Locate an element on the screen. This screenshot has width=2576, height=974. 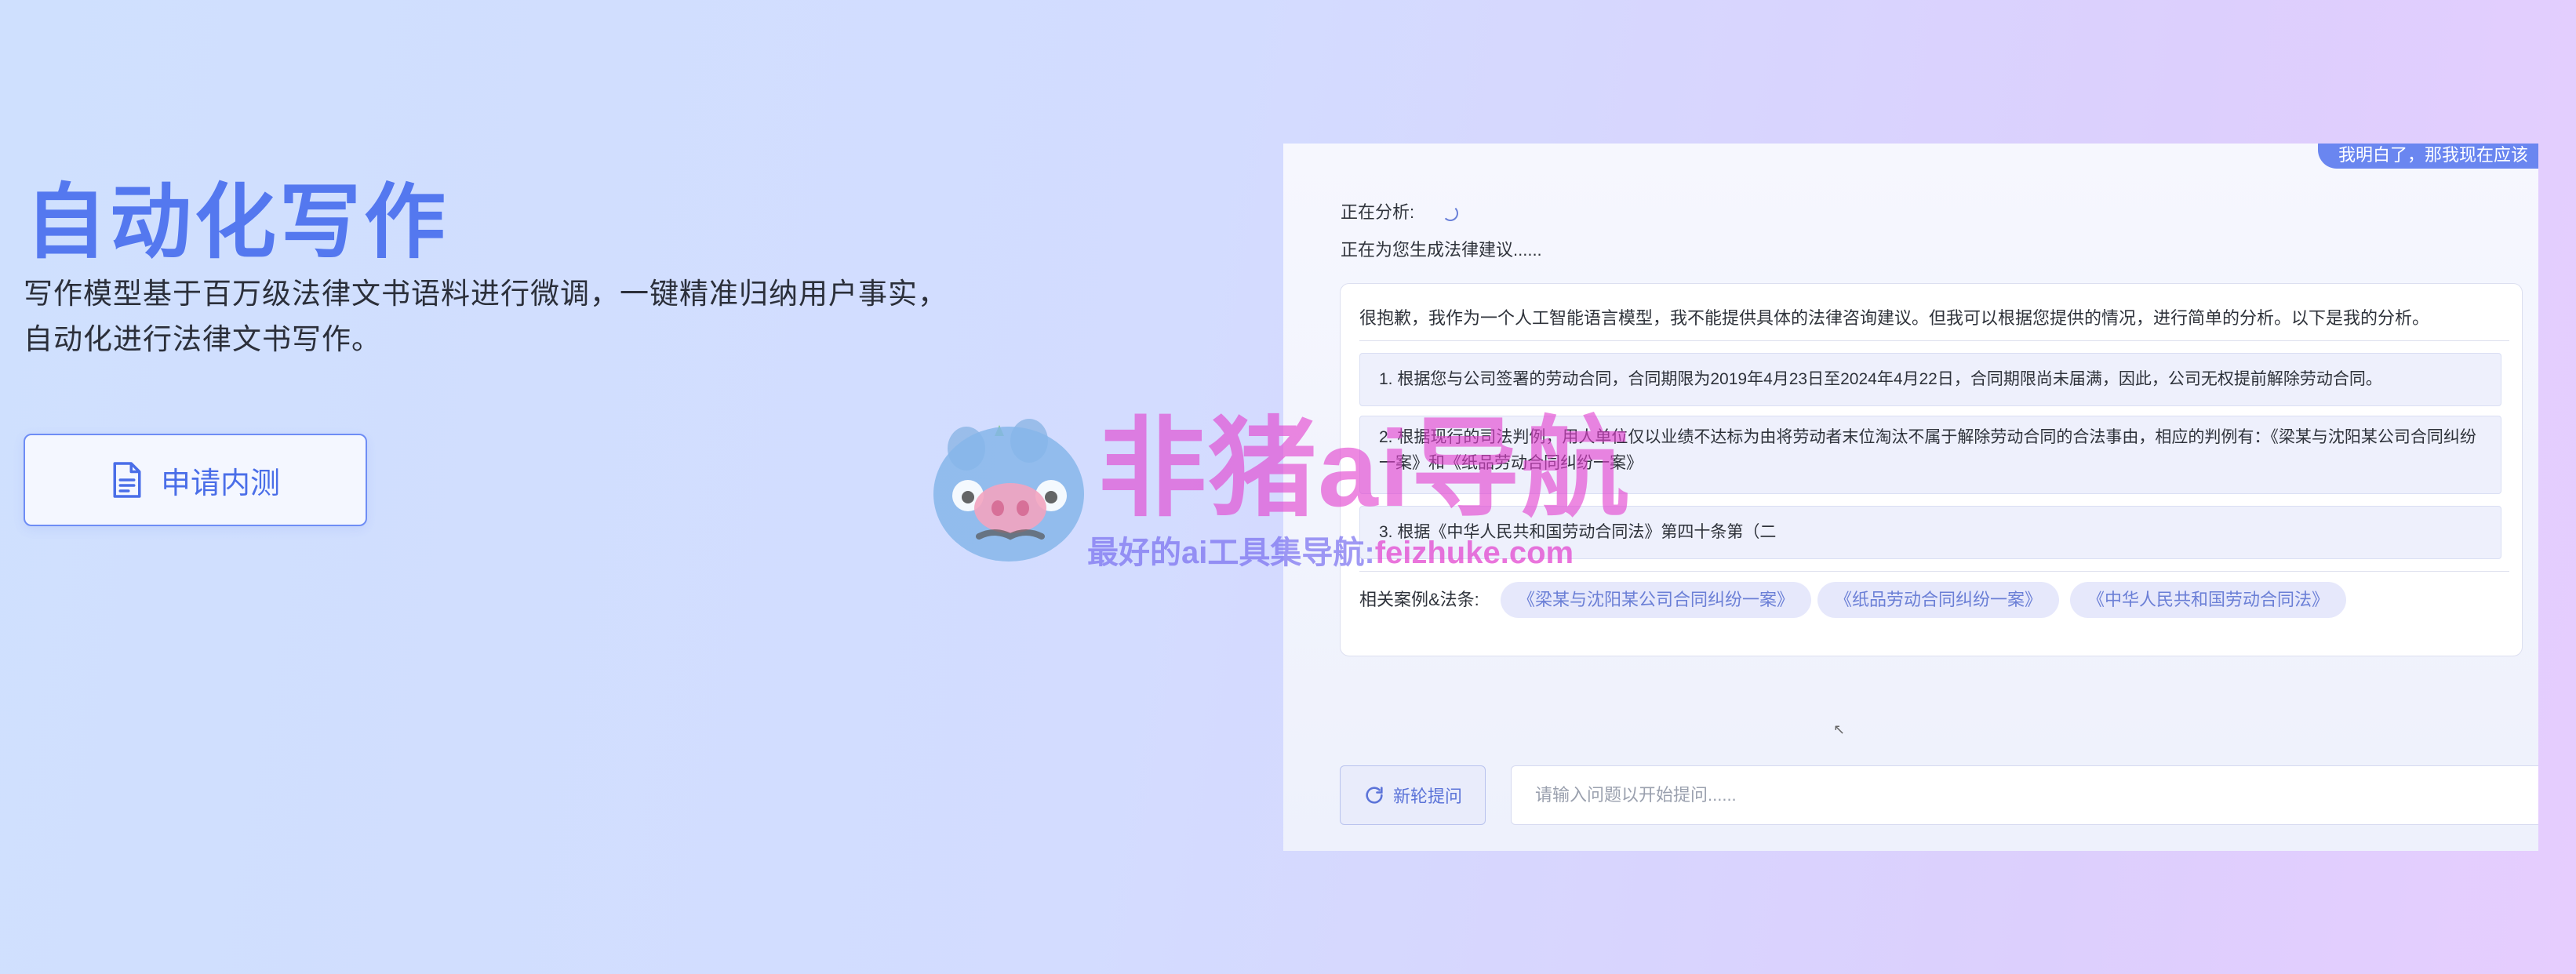
pig-logo-icon is located at coordinates (1008, 491).